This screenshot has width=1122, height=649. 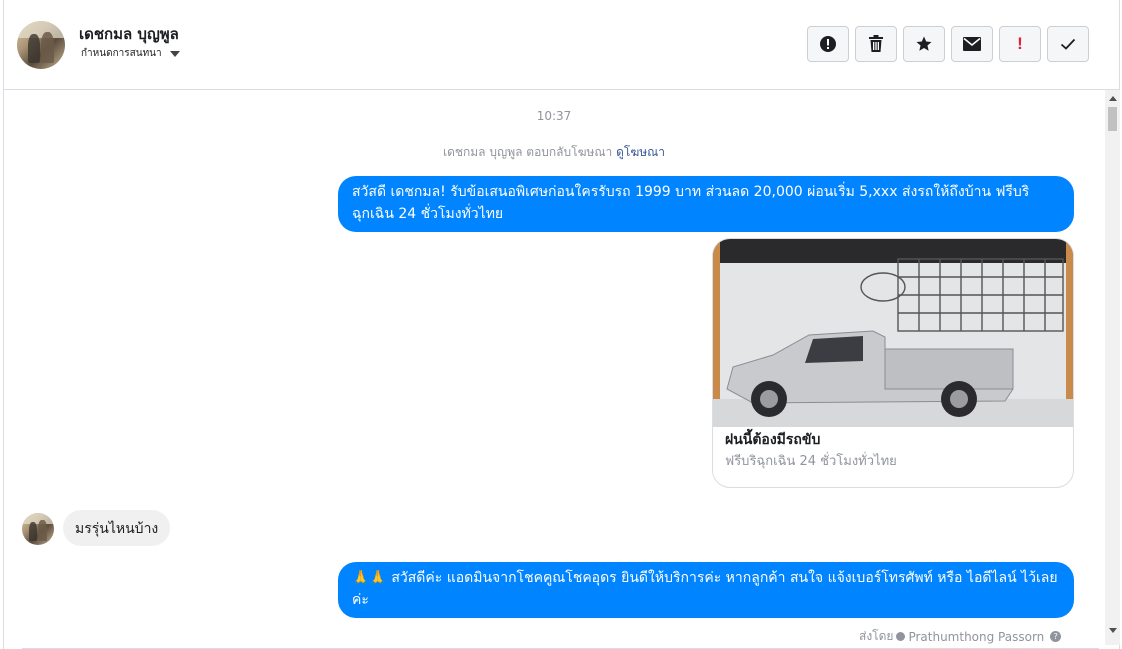 I want to click on spam-button, so click(x=828, y=44).